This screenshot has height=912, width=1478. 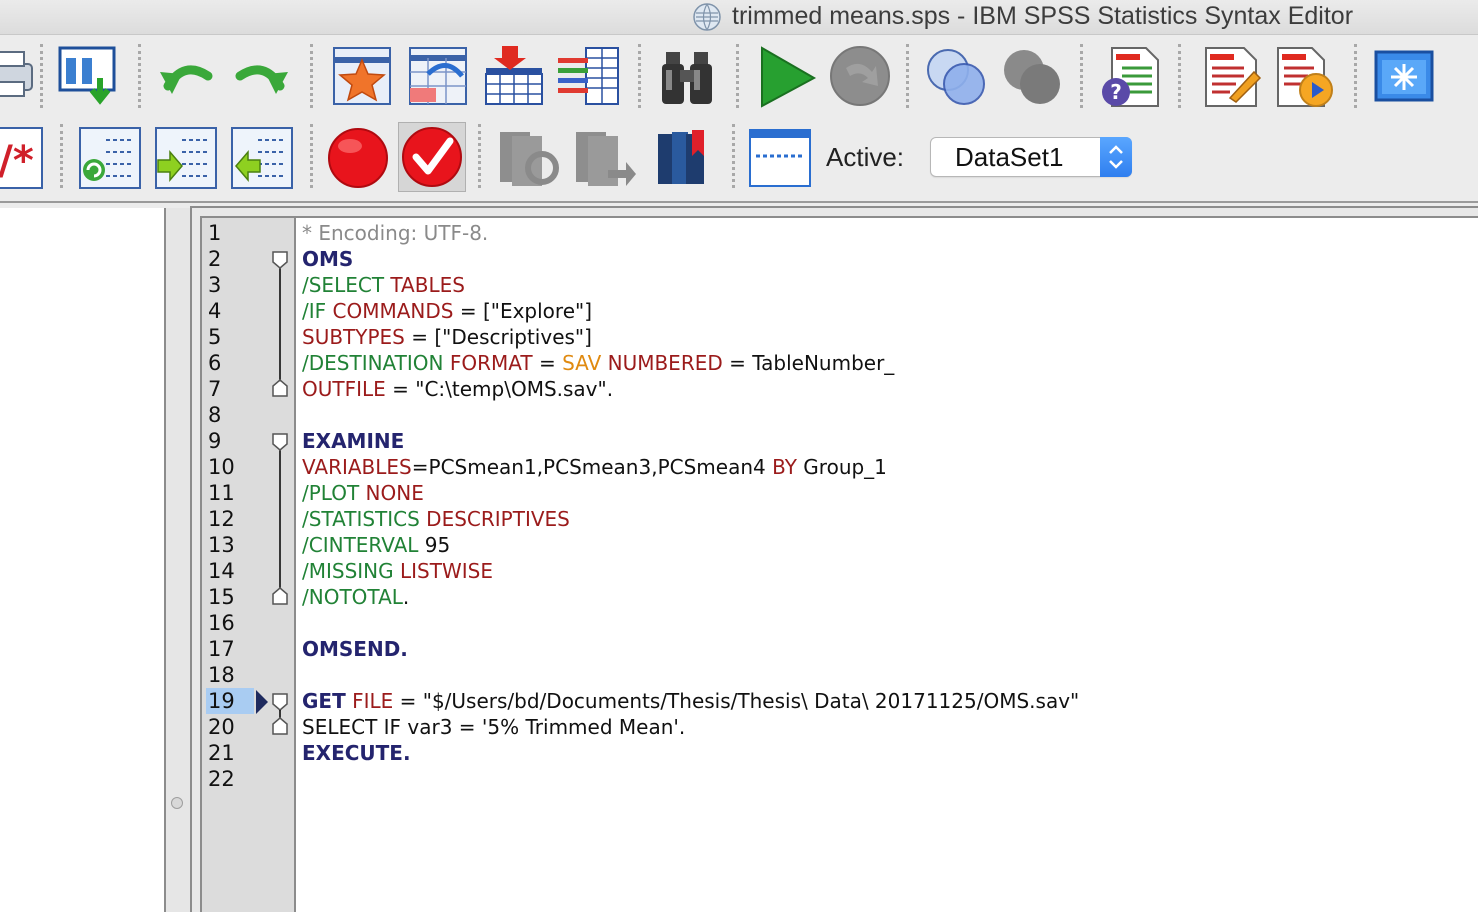 I want to click on syntax-token: NUMBERED, so click(x=662, y=363).